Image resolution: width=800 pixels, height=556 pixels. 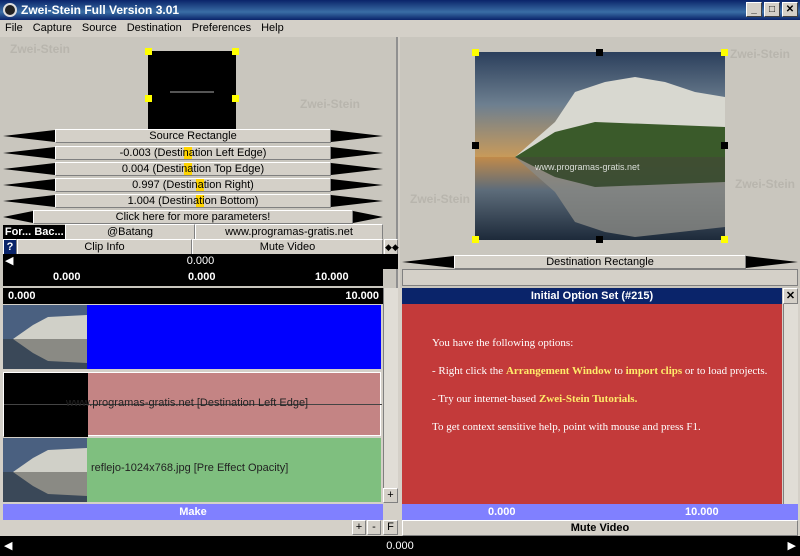 What do you see at coordinates (559, 371) in the screenshot?
I see `arrangement-window-link: Arrangement Window` at bounding box center [559, 371].